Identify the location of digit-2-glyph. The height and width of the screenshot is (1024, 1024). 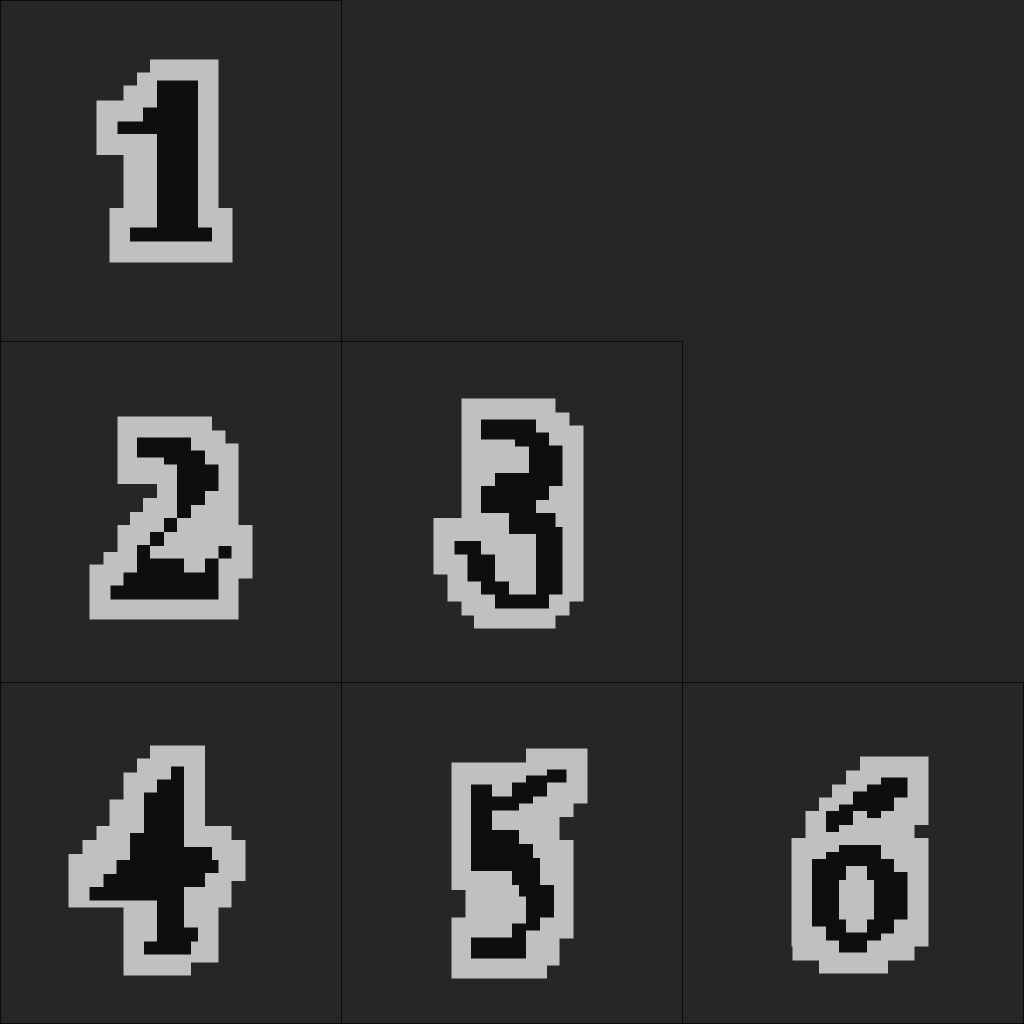
(171, 518).